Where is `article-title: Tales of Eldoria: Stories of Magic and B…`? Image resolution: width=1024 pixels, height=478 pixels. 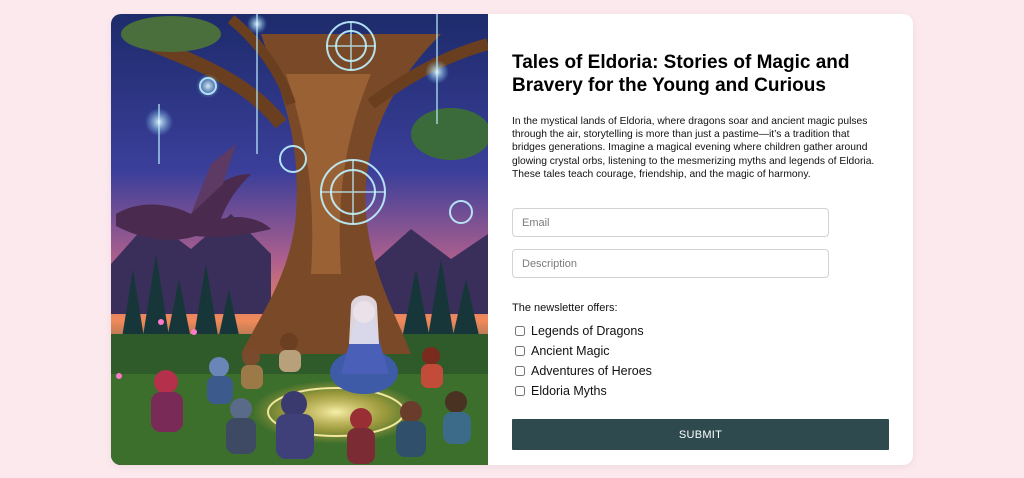
article-title: Tales of Eldoria: Stories of Magic and B… is located at coordinates (681, 74).